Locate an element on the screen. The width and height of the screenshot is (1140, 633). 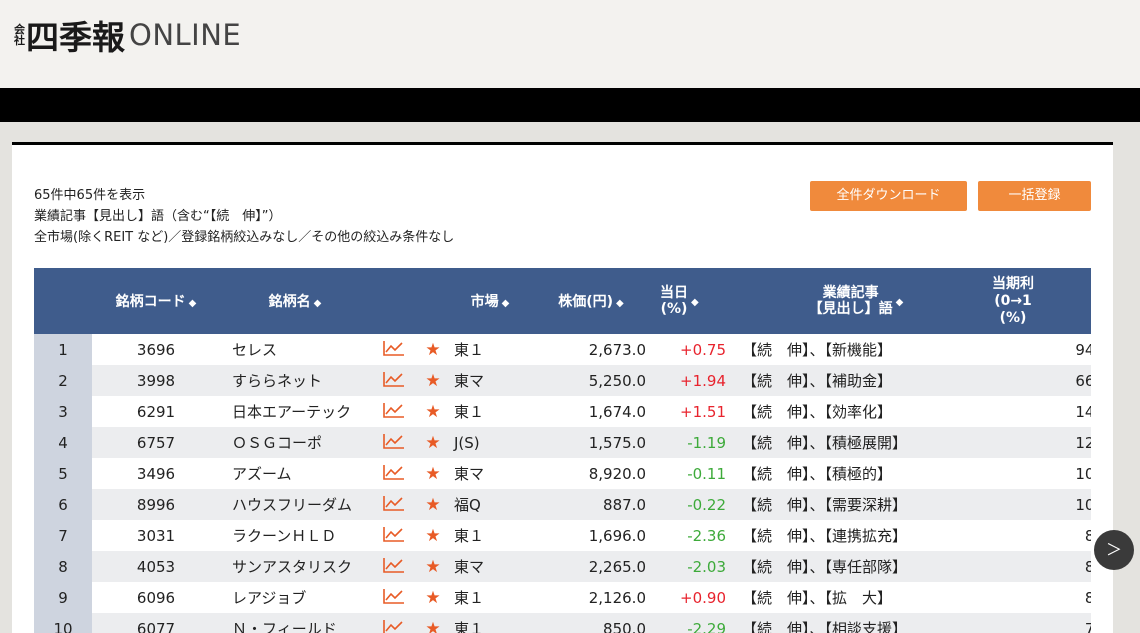
bulk-register-button: 一括登録 is located at coordinates (1034, 196).